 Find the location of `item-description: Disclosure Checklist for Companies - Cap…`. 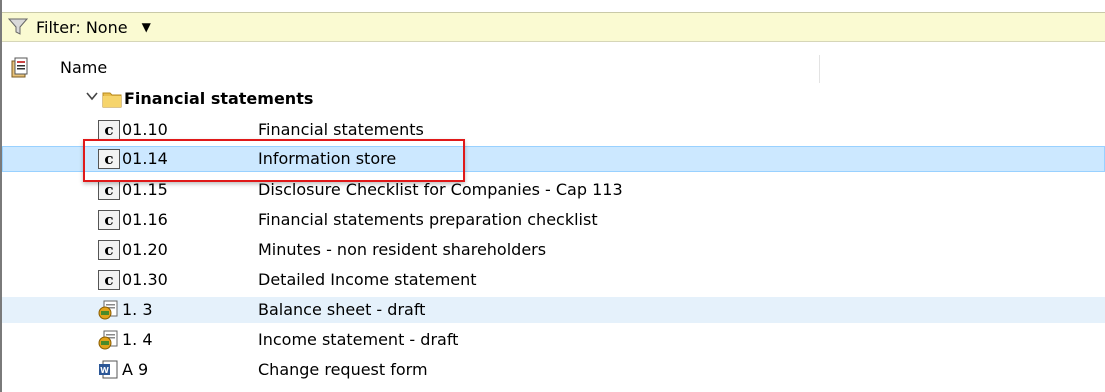

item-description: Disclosure Checklist for Companies - Cap… is located at coordinates (440, 189).